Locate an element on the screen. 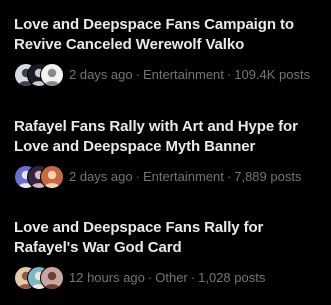  story-meta: 12 hours ago · Other · 1,028 posts is located at coordinates (139, 278).